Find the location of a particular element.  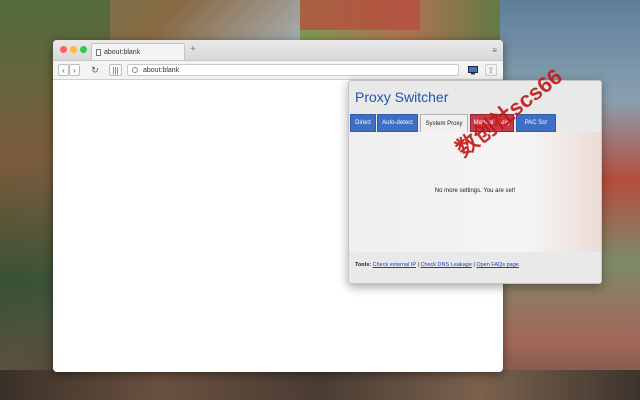

minimize-window-button is located at coordinates (73, 49).